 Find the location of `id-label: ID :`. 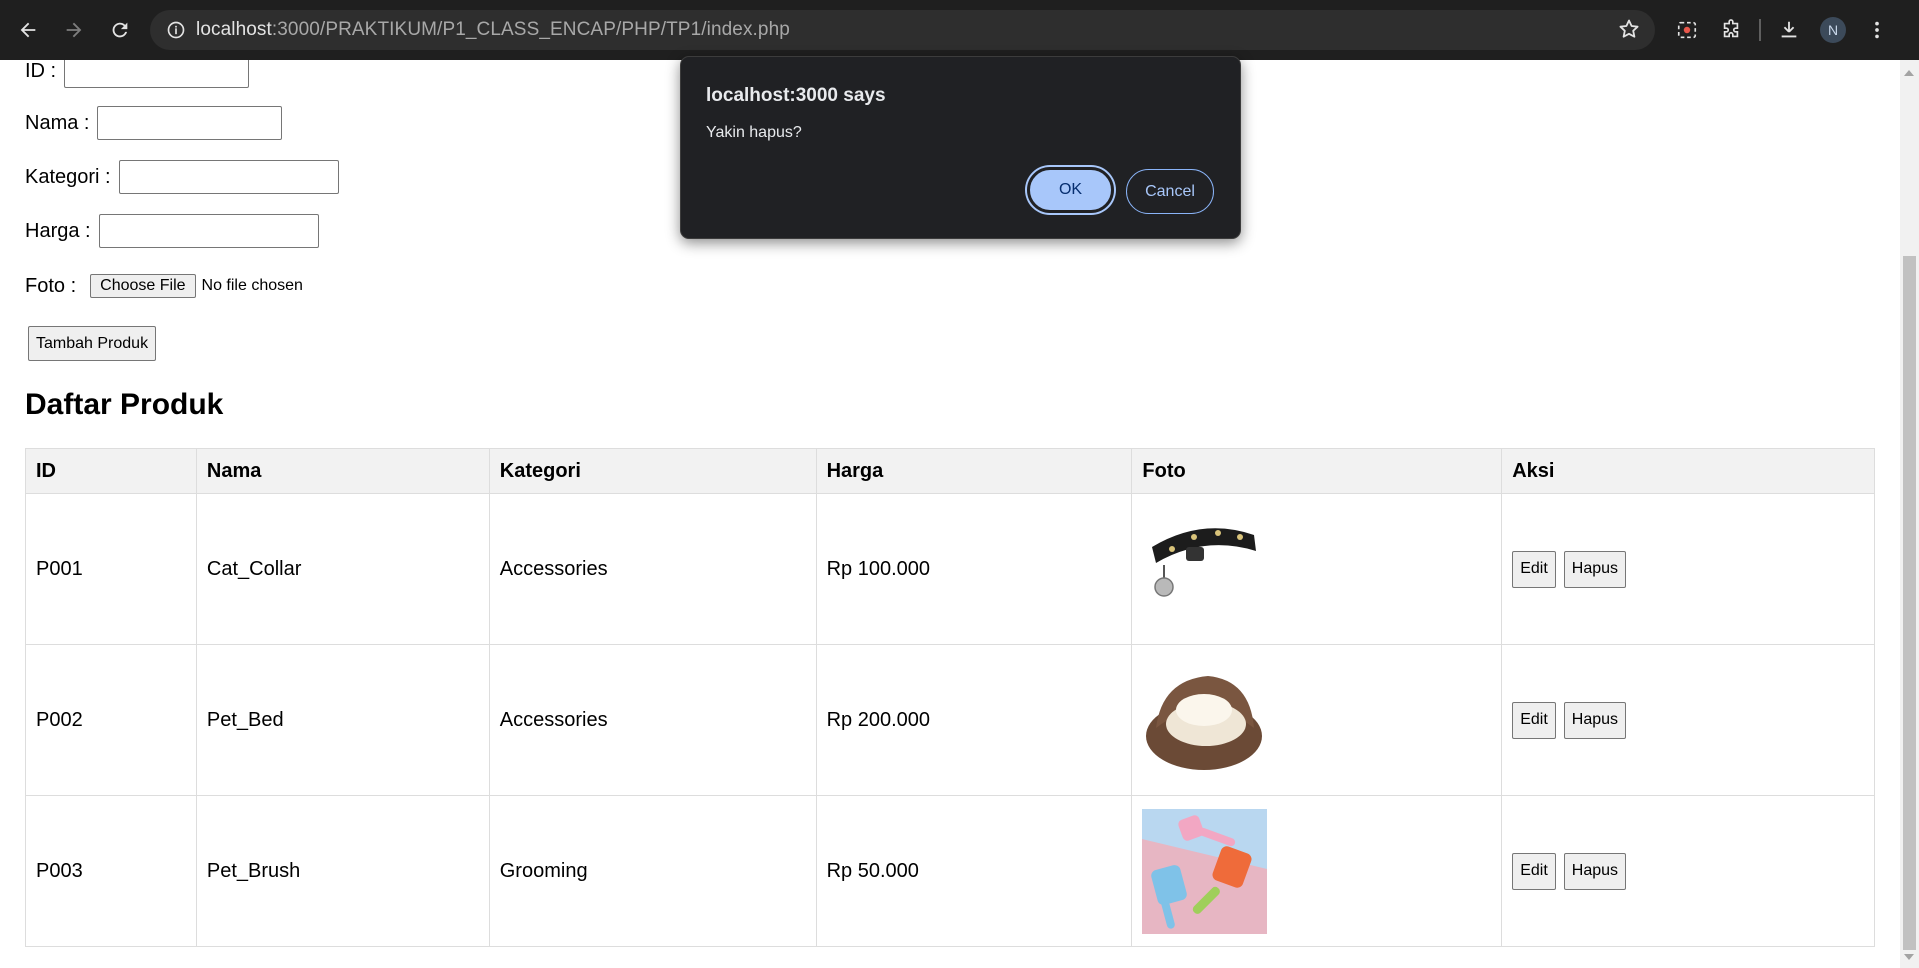

id-label: ID : is located at coordinates (41, 71).